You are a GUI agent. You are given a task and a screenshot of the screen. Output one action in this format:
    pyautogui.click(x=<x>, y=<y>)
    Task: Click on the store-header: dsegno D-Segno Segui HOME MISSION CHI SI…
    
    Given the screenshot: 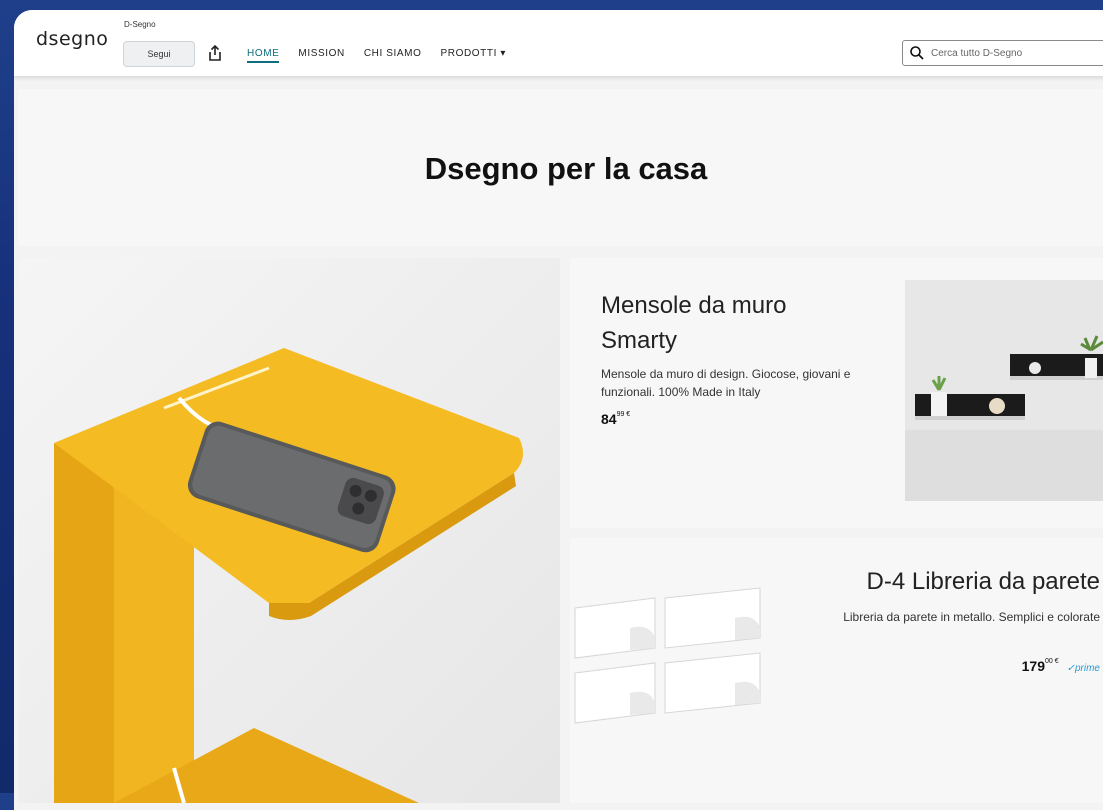 What is the action you would take?
    pyautogui.click(x=558, y=43)
    